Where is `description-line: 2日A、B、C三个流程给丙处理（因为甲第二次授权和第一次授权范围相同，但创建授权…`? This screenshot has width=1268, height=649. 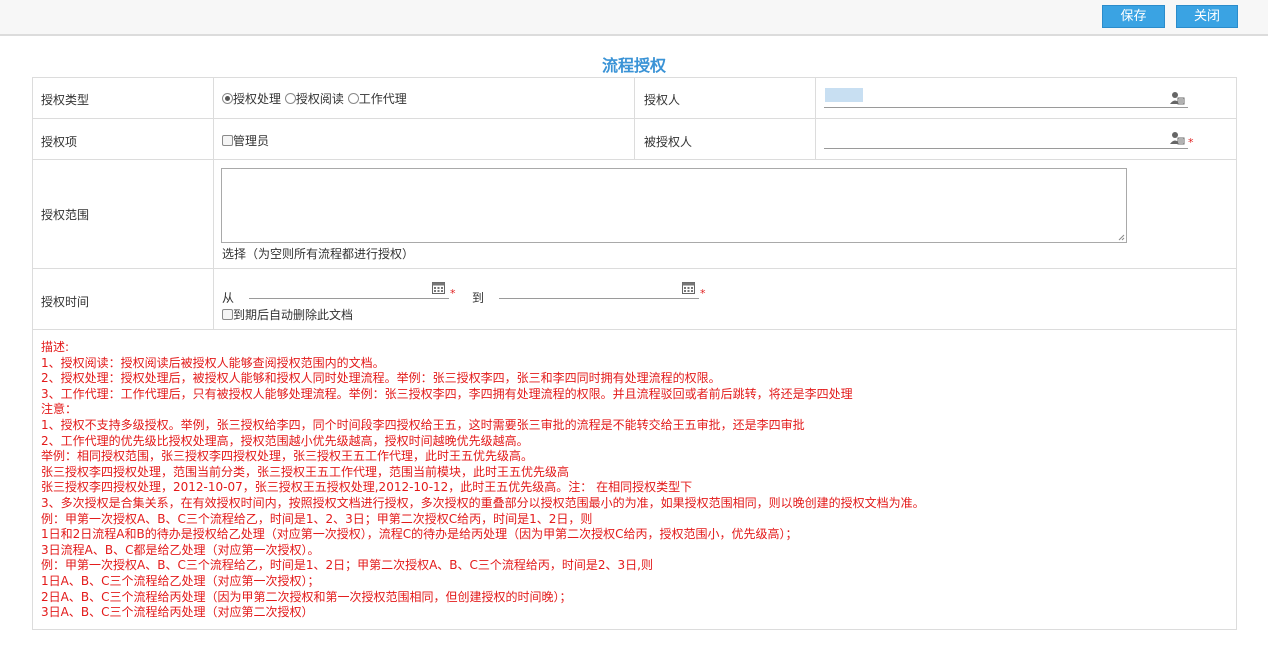 description-line: 2日A、B、C三个流程给丙处理（因为甲第二次授权和第一次授权范围相同，但创建授权… is located at coordinates (306, 596).